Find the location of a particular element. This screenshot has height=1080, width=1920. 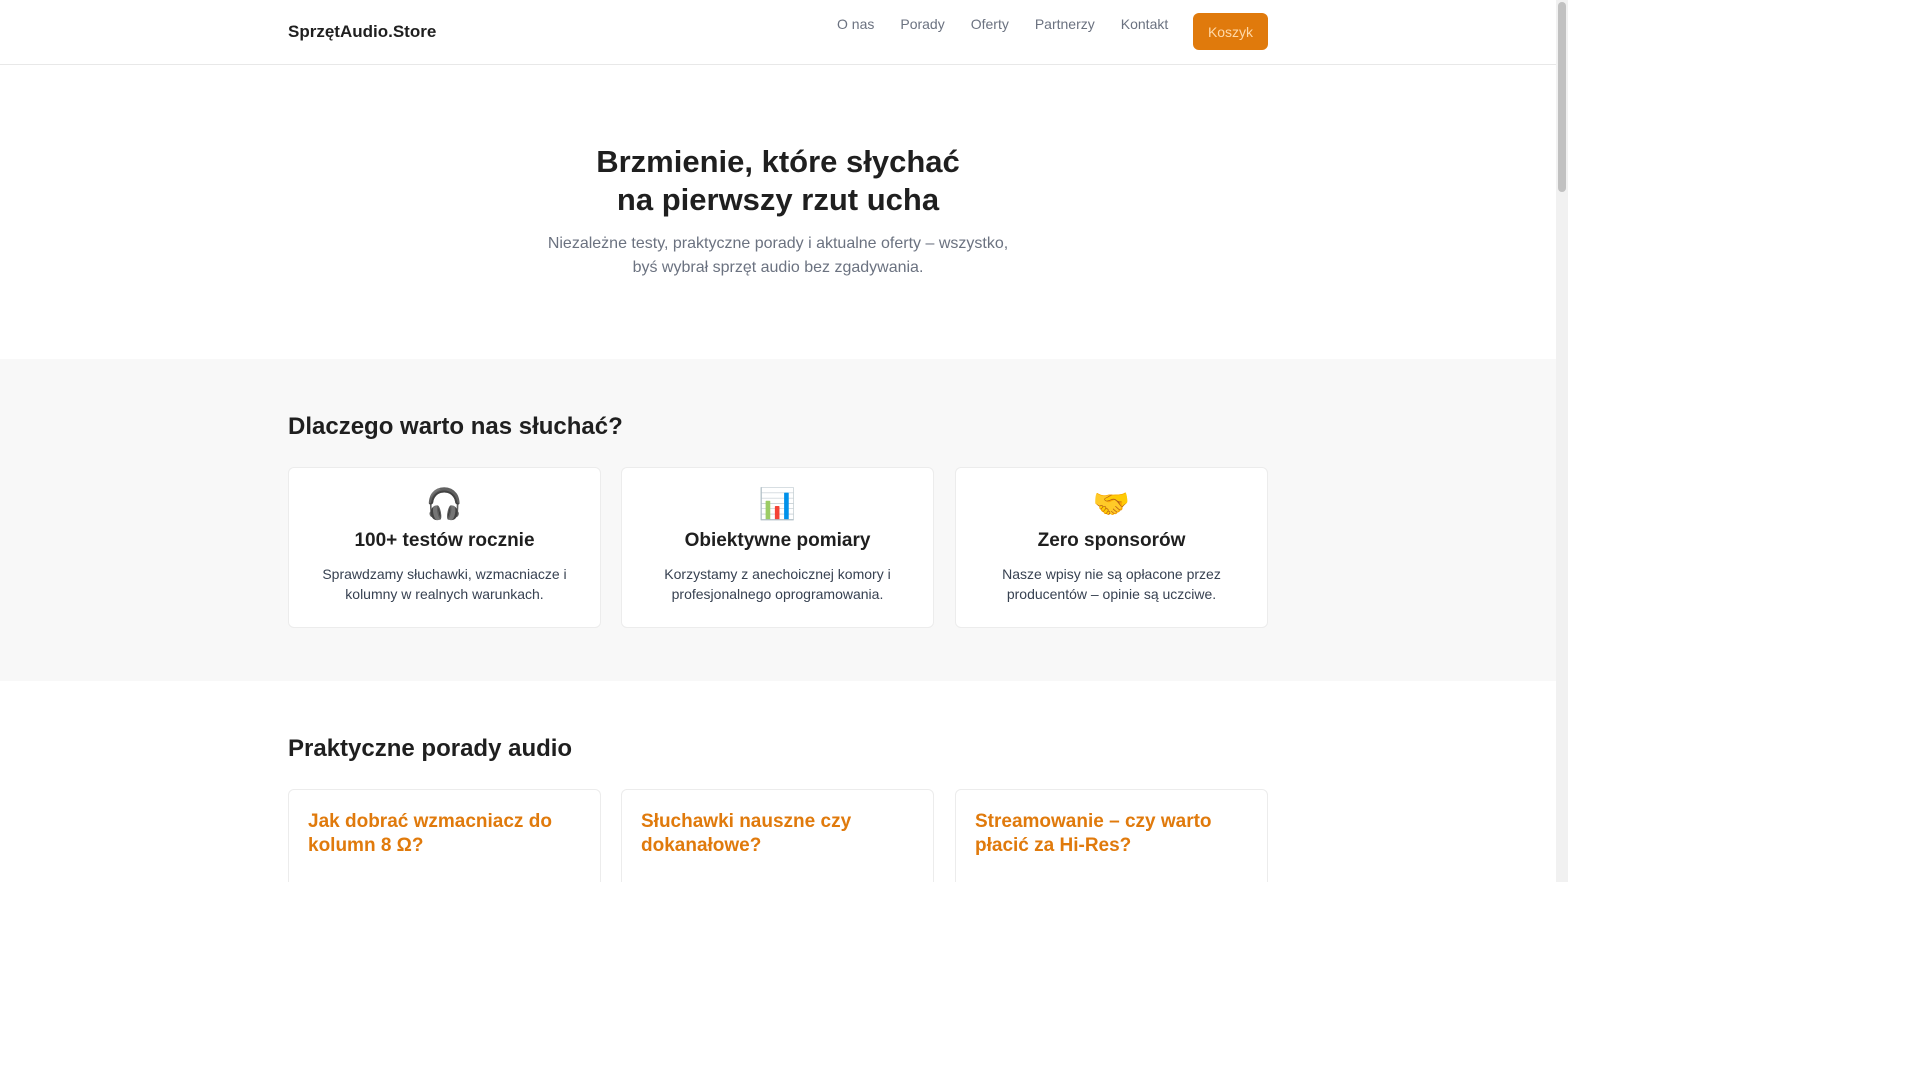

nav-link-o-nas: O nas is located at coordinates (855, 24).